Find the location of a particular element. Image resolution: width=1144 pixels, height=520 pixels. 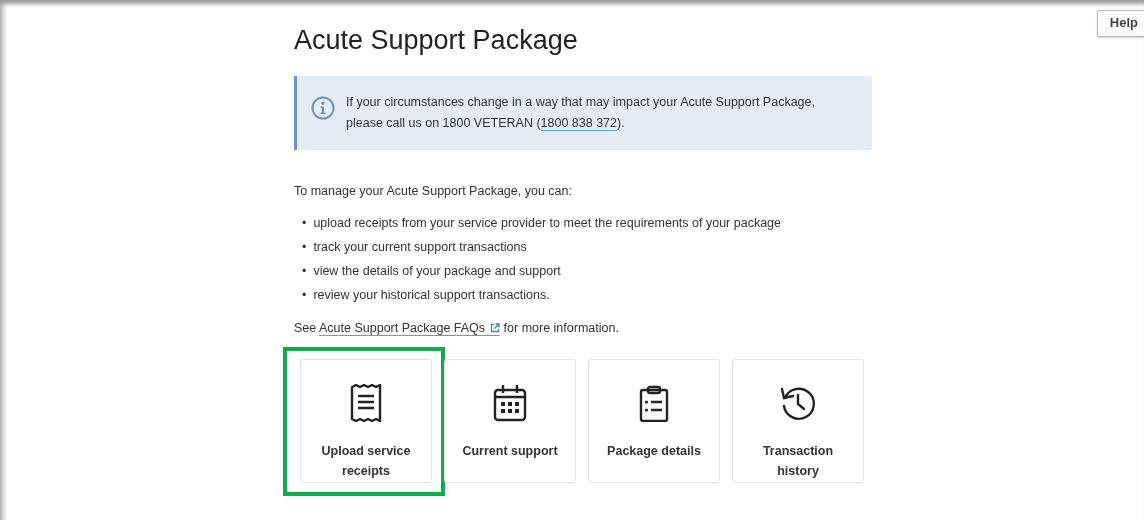

receipt-icon is located at coordinates (366, 403).